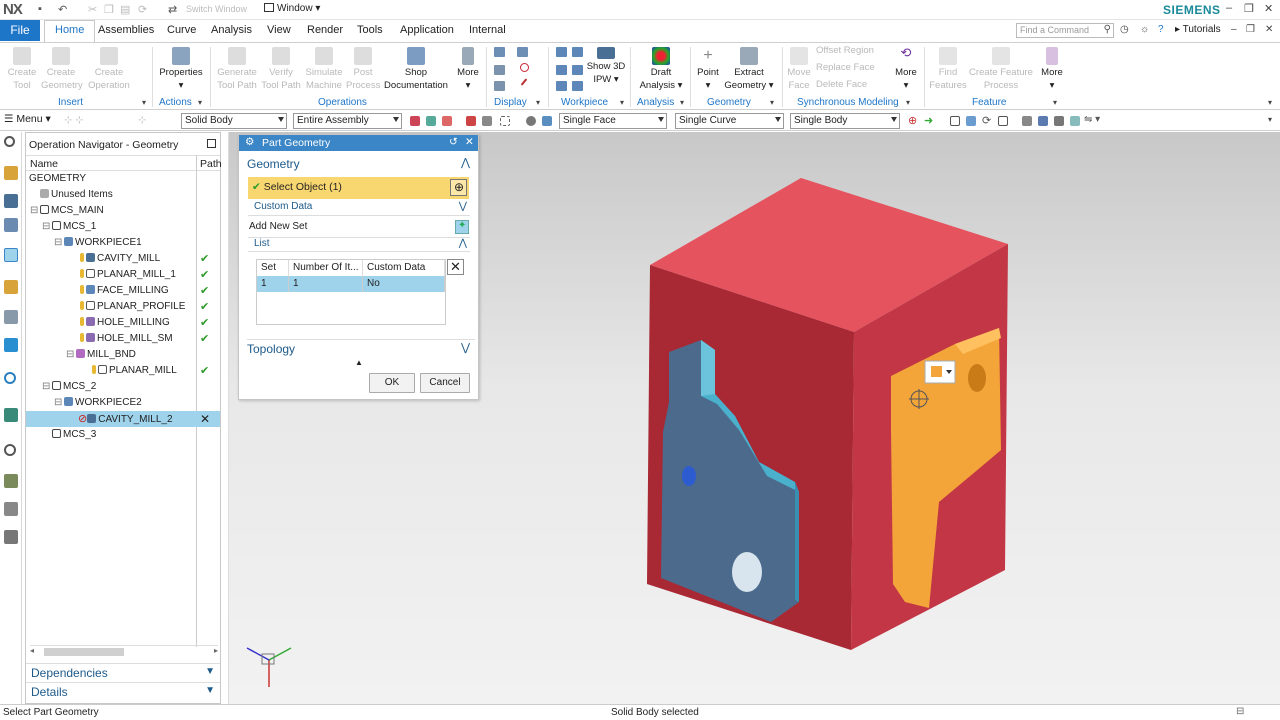 The image size is (1280, 720). What do you see at coordinates (359, 244) in the screenshot?
I see `list-header: List ⋀` at bounding box center [359, 244].